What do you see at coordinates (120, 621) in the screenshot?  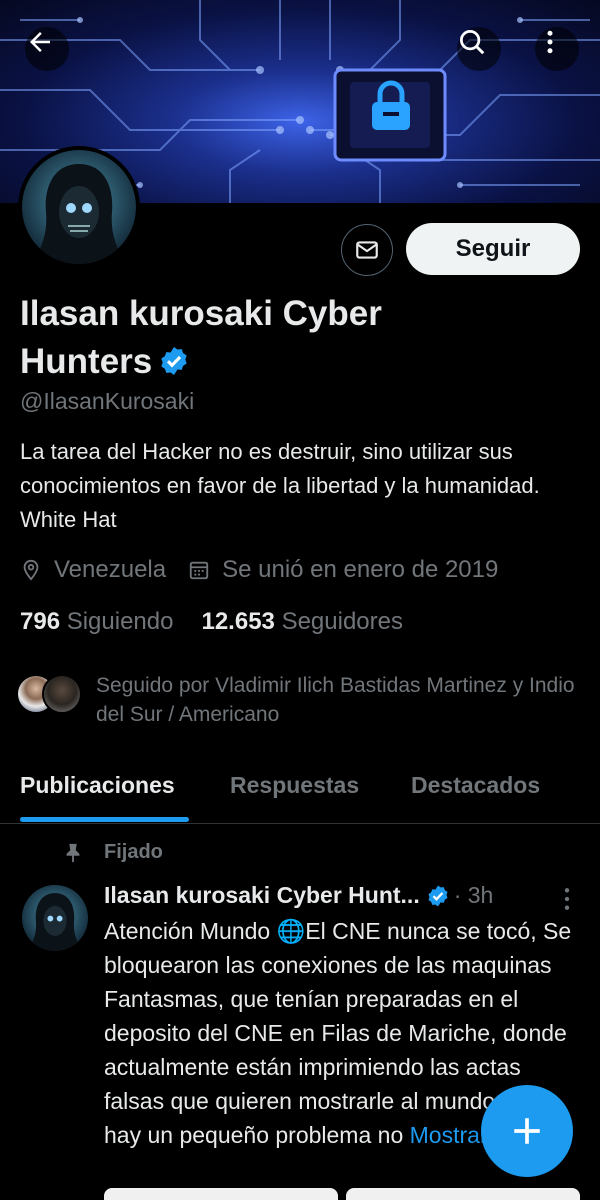 I see `following-label: Siguiendo` at bounding box center [120, 621].